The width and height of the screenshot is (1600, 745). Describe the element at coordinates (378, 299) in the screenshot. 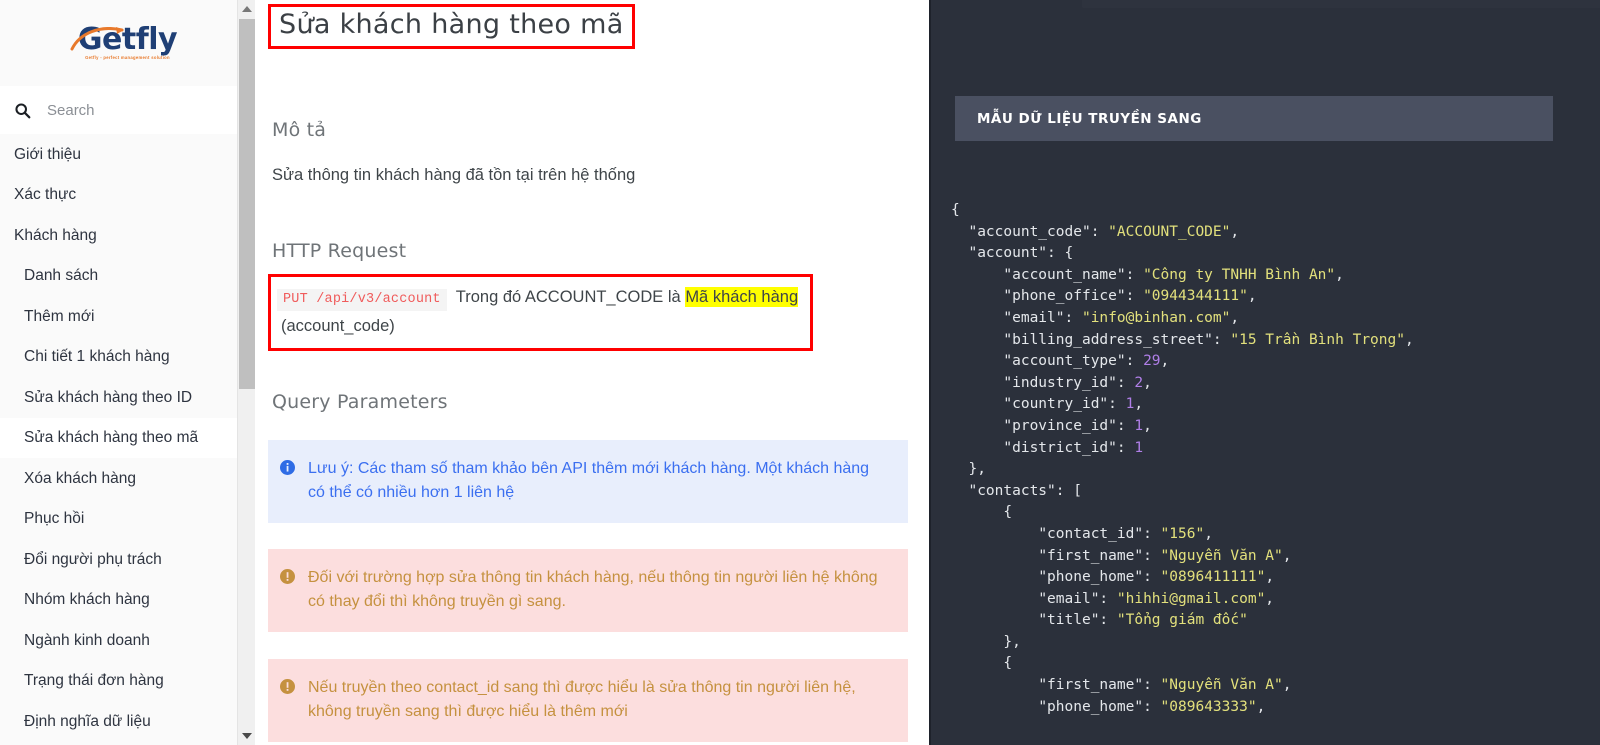

I see `http-path: /api/v3/account` at that location.